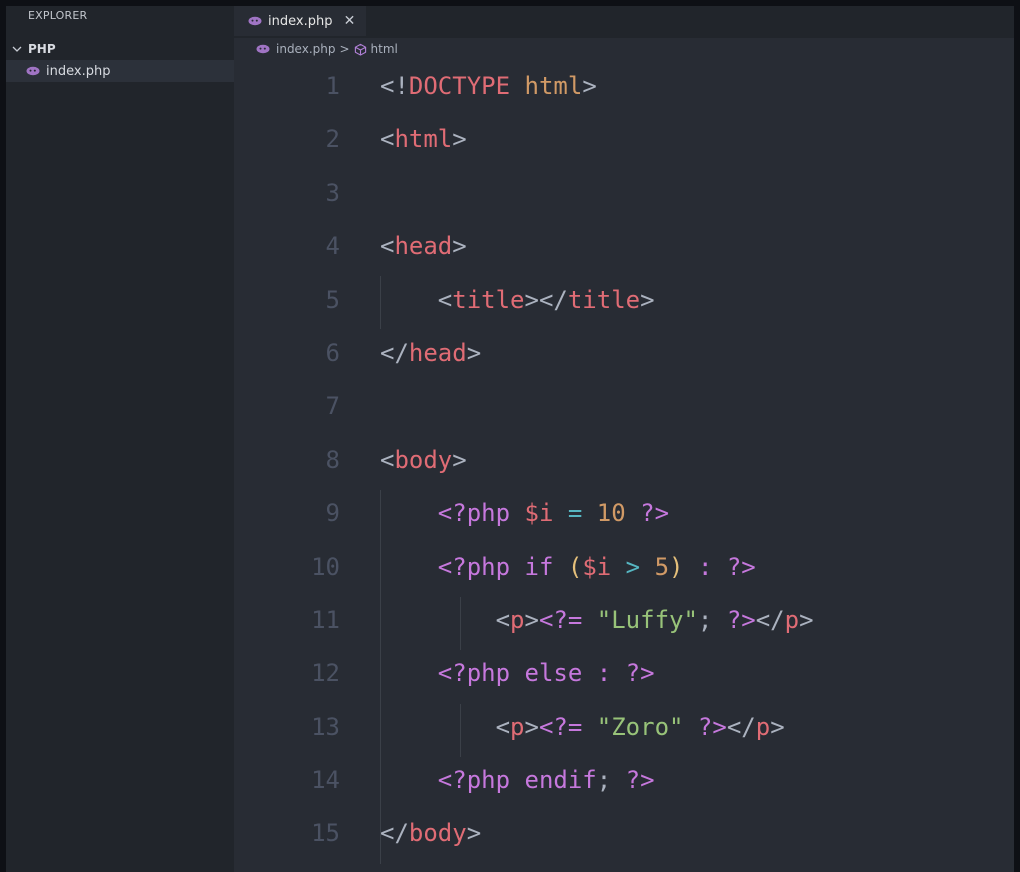  What do you see at coordinates (42, 49) in the screenshot?
I see `folder-label: PHP` at bounding box center [42, 49].